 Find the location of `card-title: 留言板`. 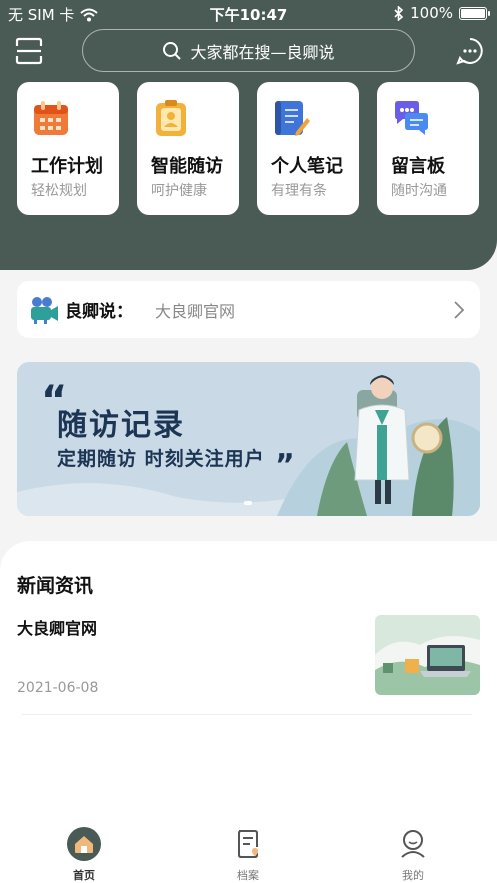

card-title: 留言板 is located at coordinates (418, 166).